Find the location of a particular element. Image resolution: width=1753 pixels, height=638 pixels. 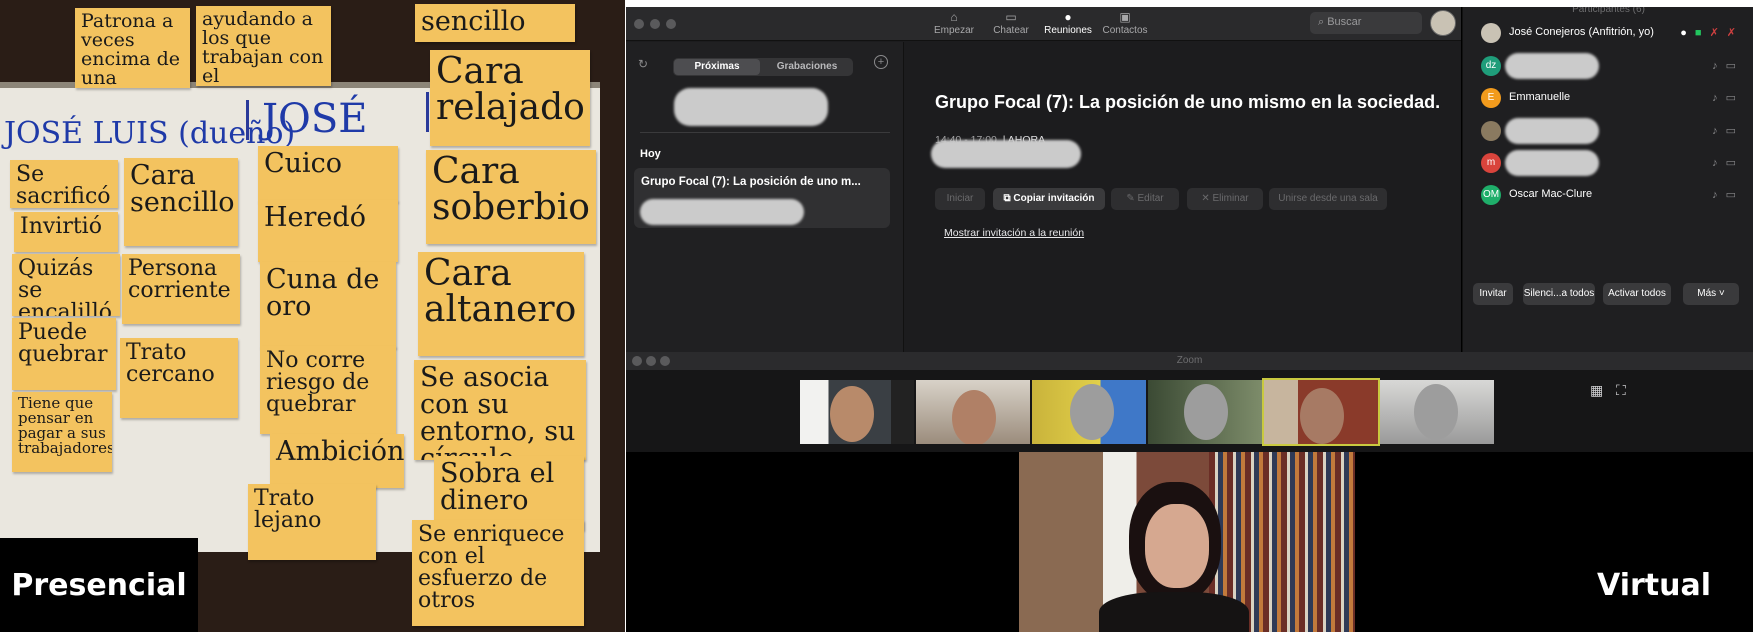

edit-button: ✎ Editar is located at coordinates (1145, 199).